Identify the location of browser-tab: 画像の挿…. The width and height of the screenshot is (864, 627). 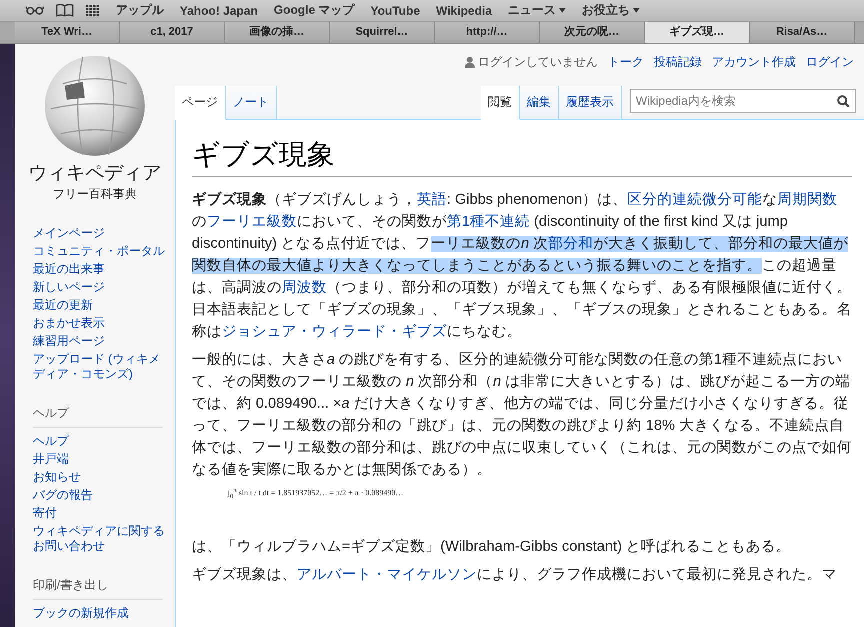
(277, 32).